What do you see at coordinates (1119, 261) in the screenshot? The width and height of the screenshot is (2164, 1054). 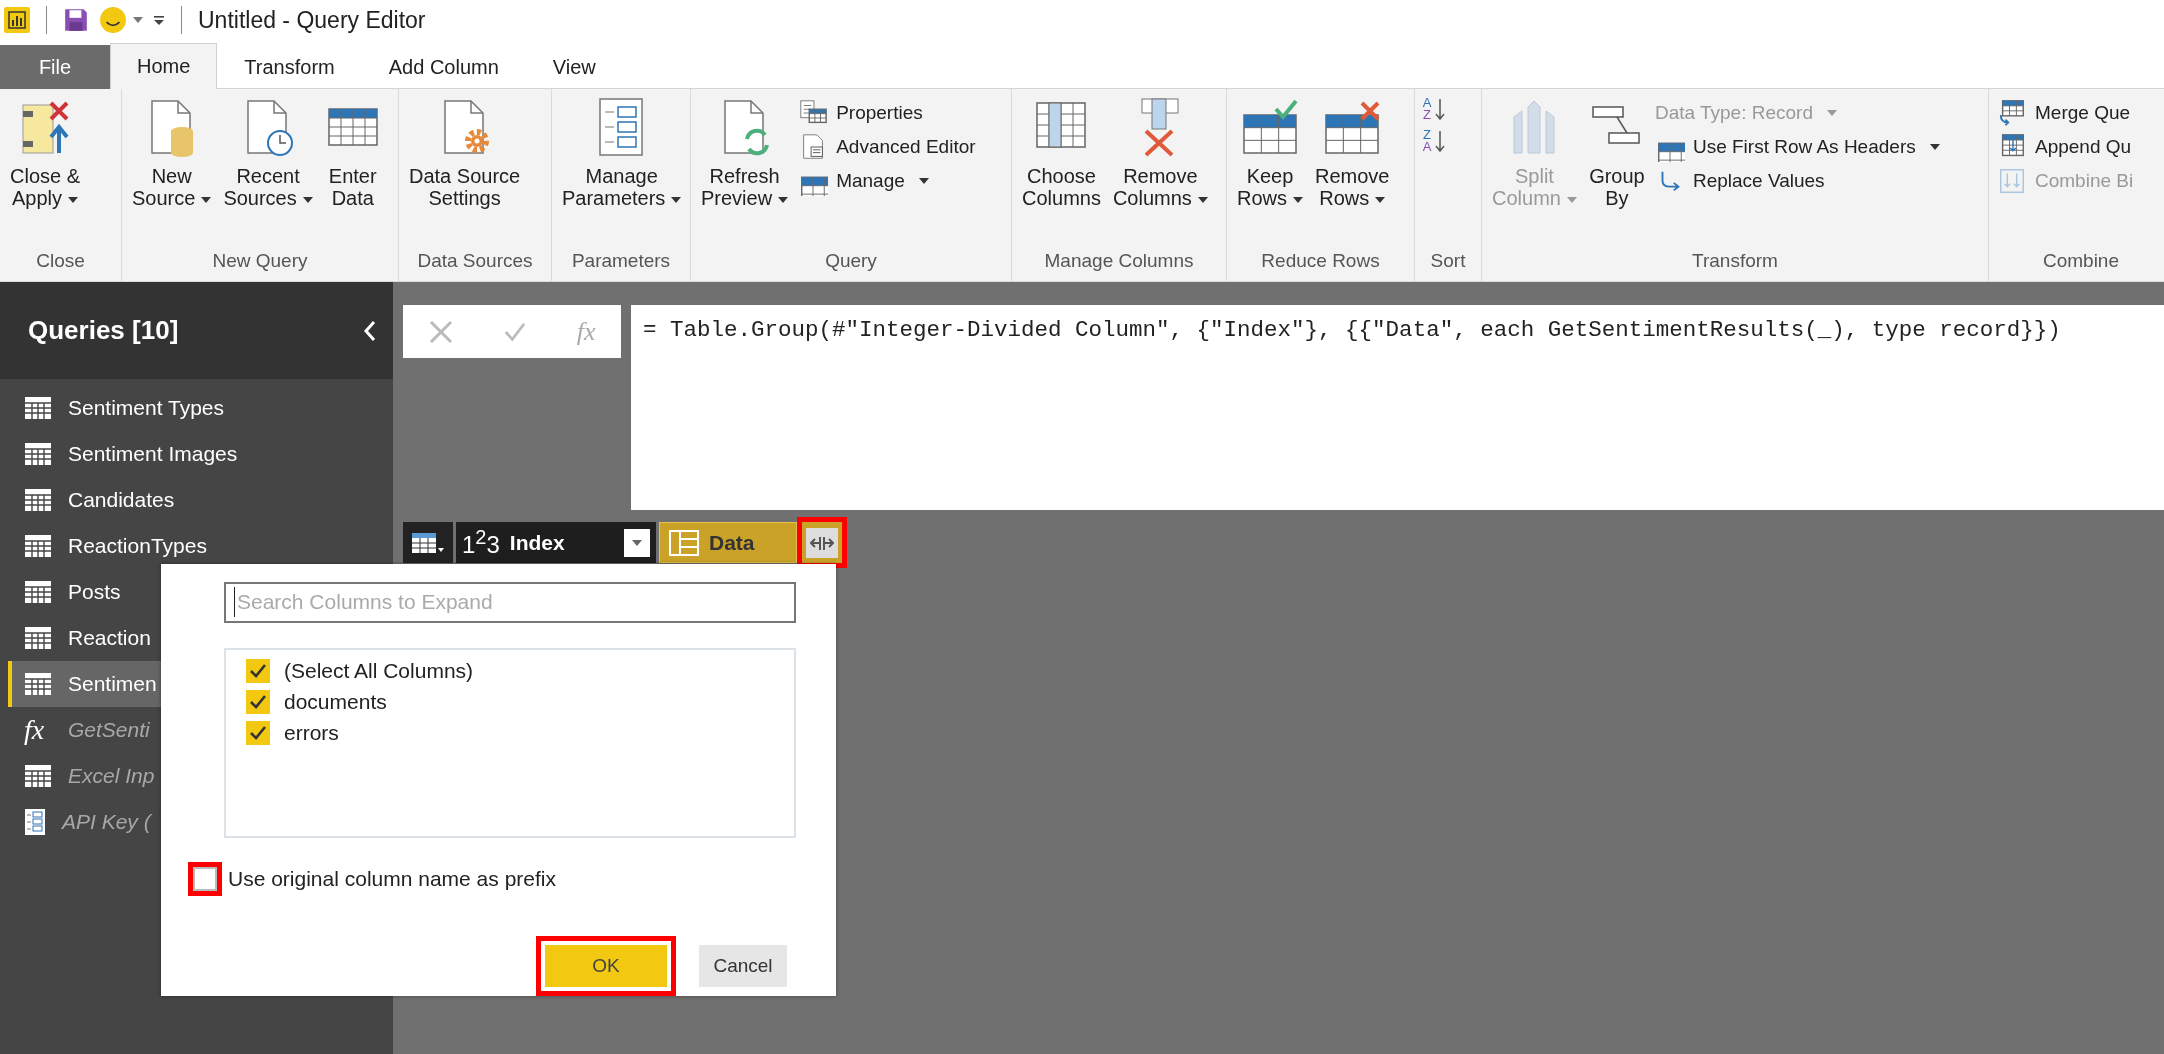 I see `group-label: Manage Columns` at bounding box center [1119, 261].